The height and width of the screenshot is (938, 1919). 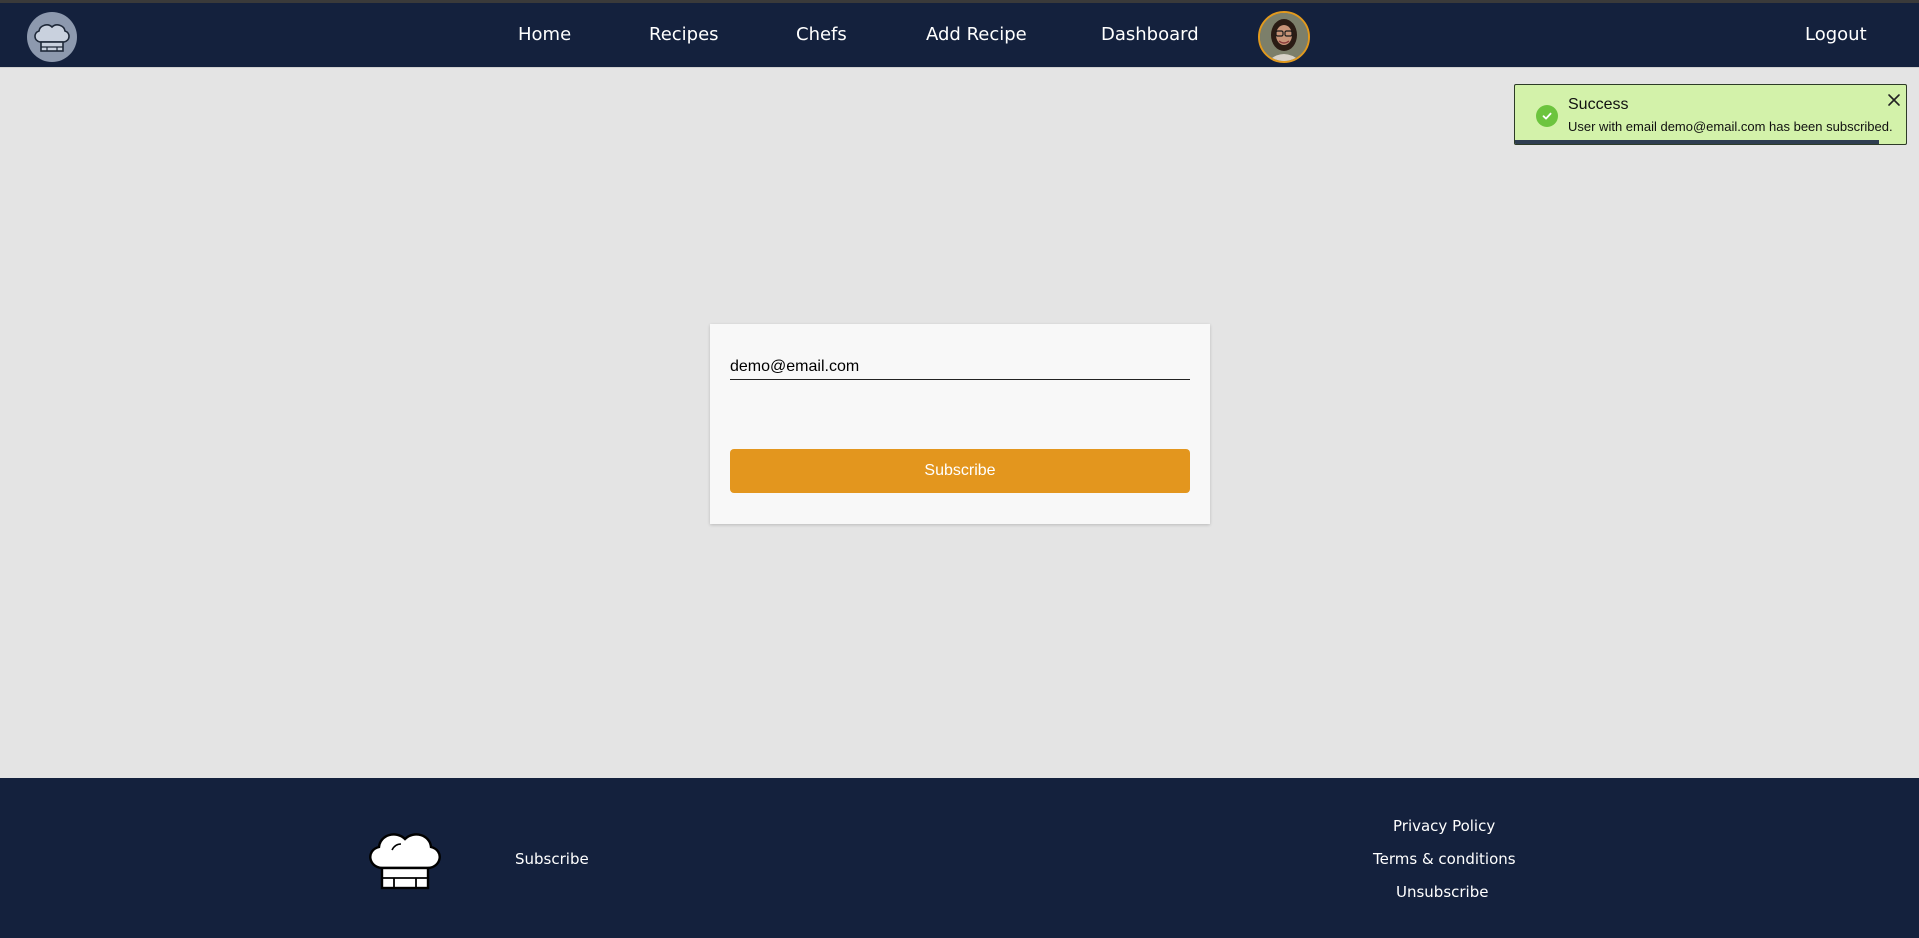 What do you see at coordinates (1697, 142) in the screenshot?
I see `toast-progress-bar` at bounding box center [1697, 142].